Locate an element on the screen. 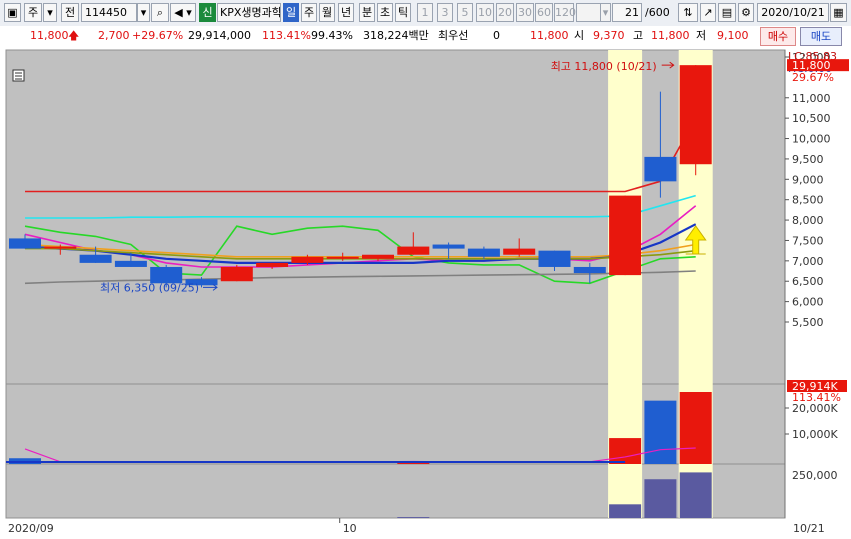 This screenshot has width=851, height=539. best-bid-qty: 0 is located at coordinates (496, 35).